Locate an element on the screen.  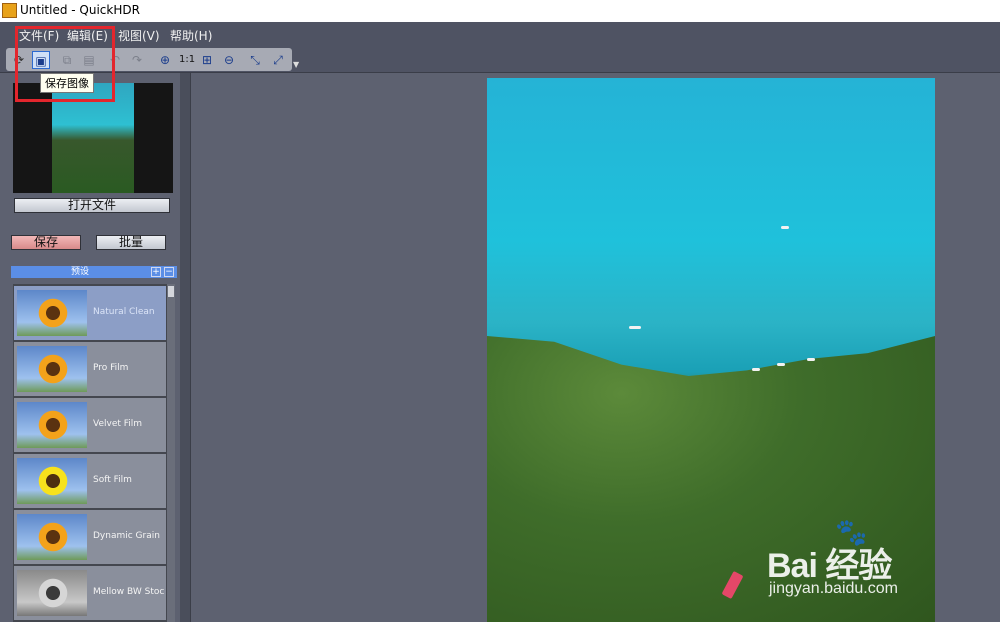
watermark: 🐾 Bai 经验 jingyan.baidu.com is located at coordinates (860, 559).